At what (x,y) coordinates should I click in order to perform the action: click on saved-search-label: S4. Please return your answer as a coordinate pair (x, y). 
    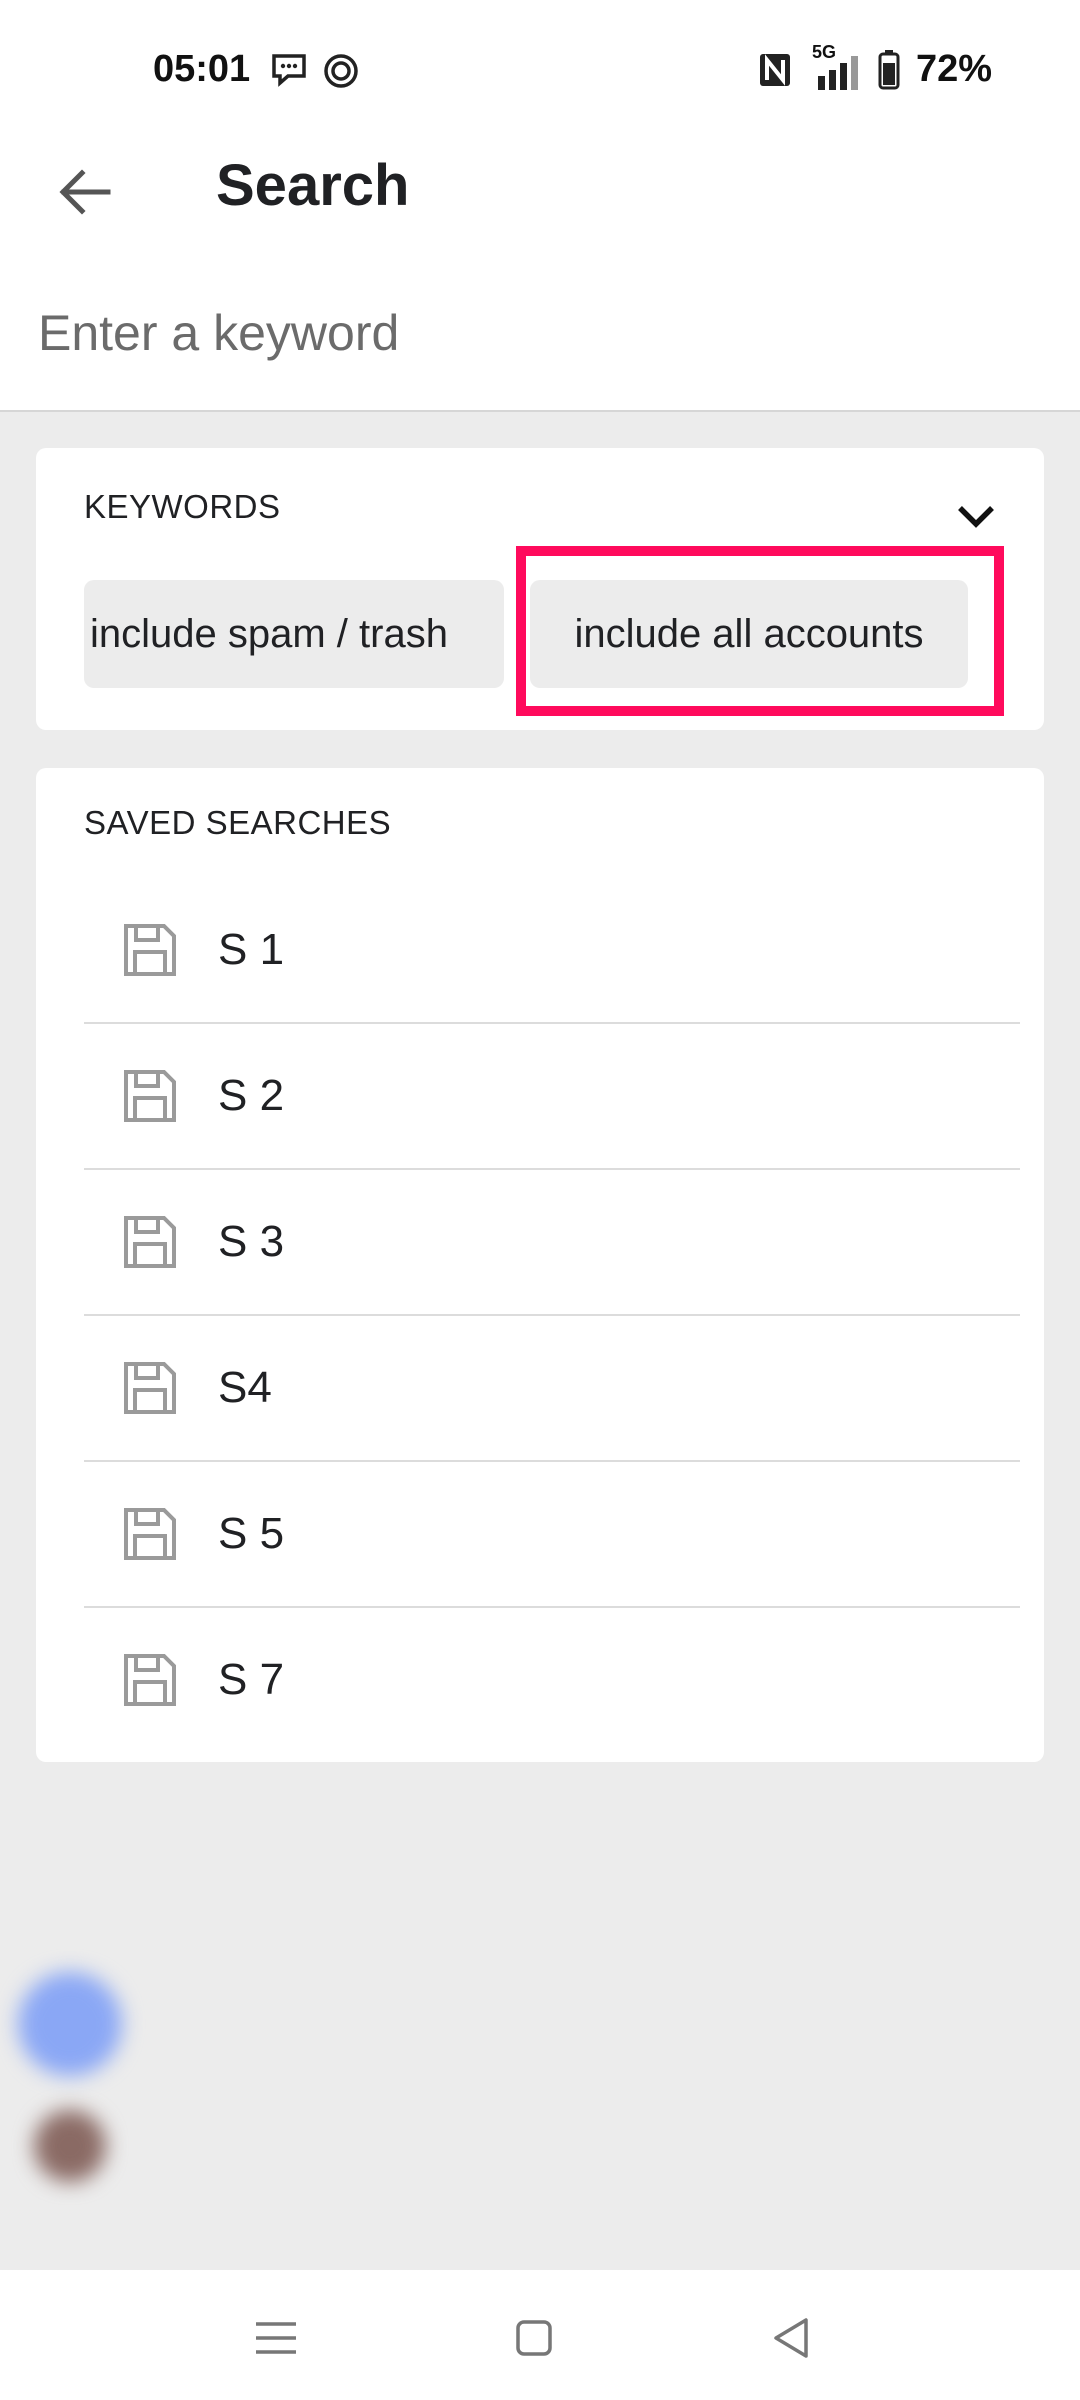
    Looking at the image, I should click on (245, 1387).